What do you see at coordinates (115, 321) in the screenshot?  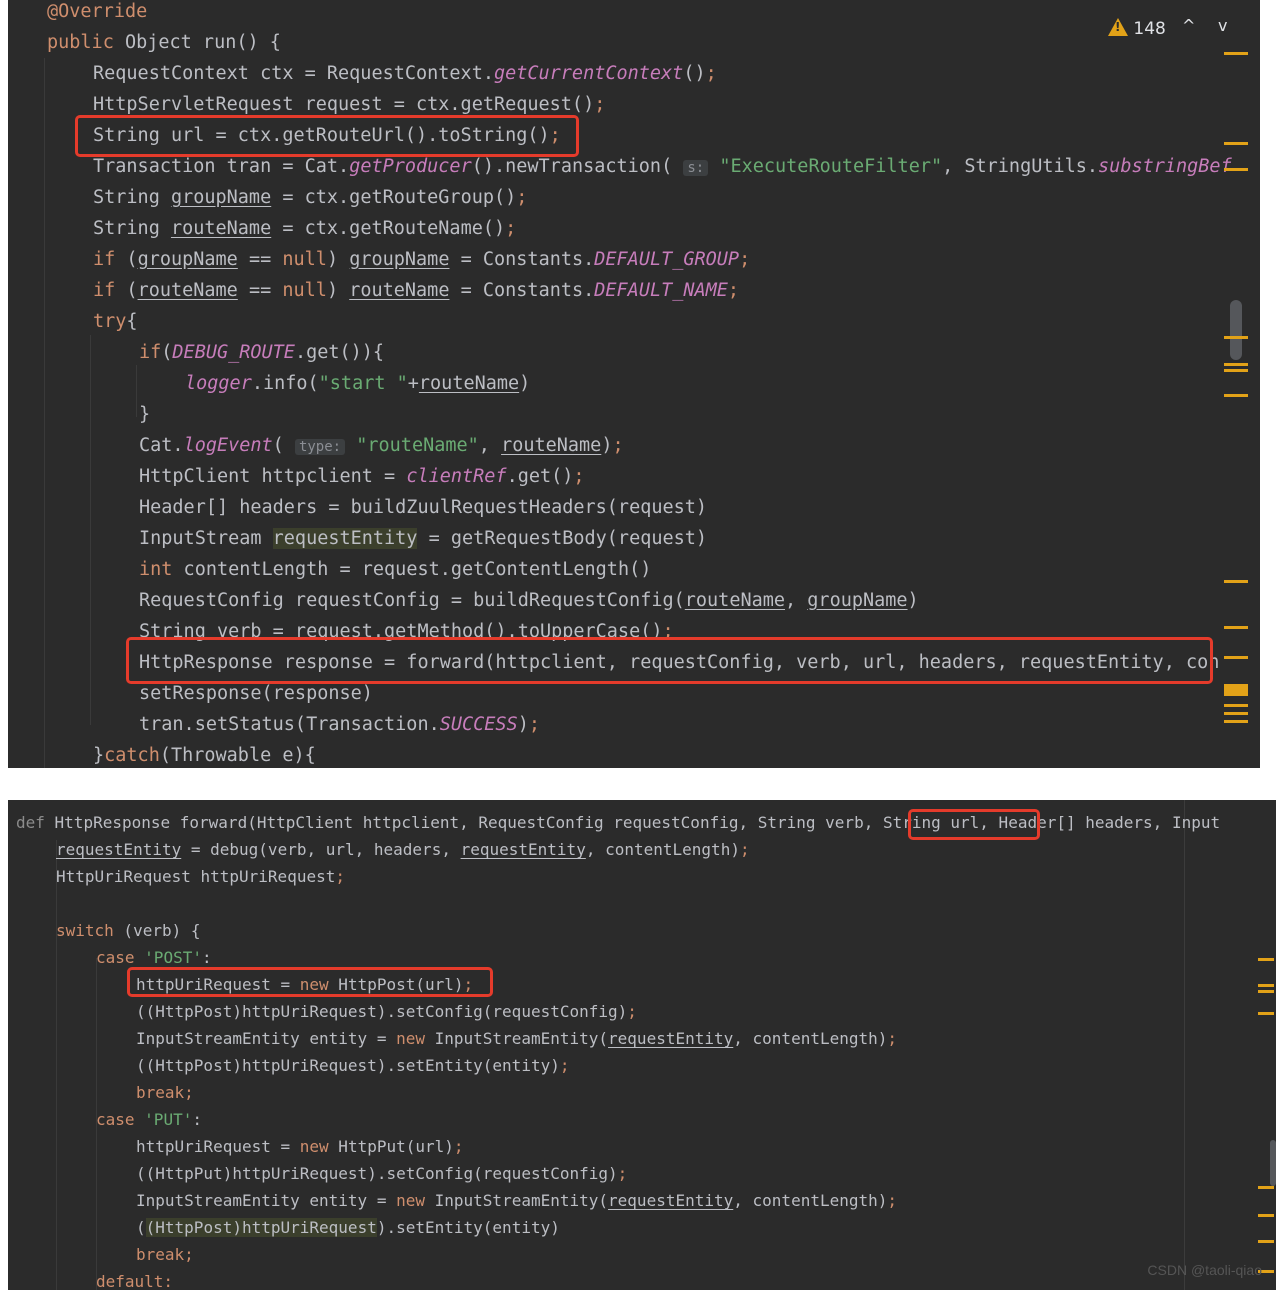 I see `code-line-11: try{` at bounding box center [115, 321].